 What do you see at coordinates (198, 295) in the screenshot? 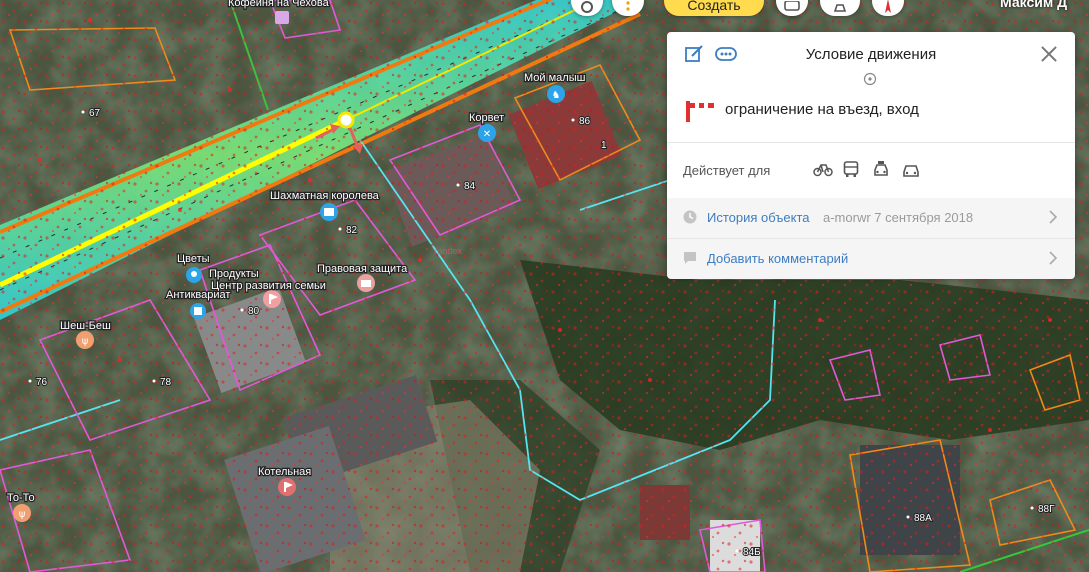
I see `poi-label-antiques: Антиквариат` at bounding box center [198, 295].